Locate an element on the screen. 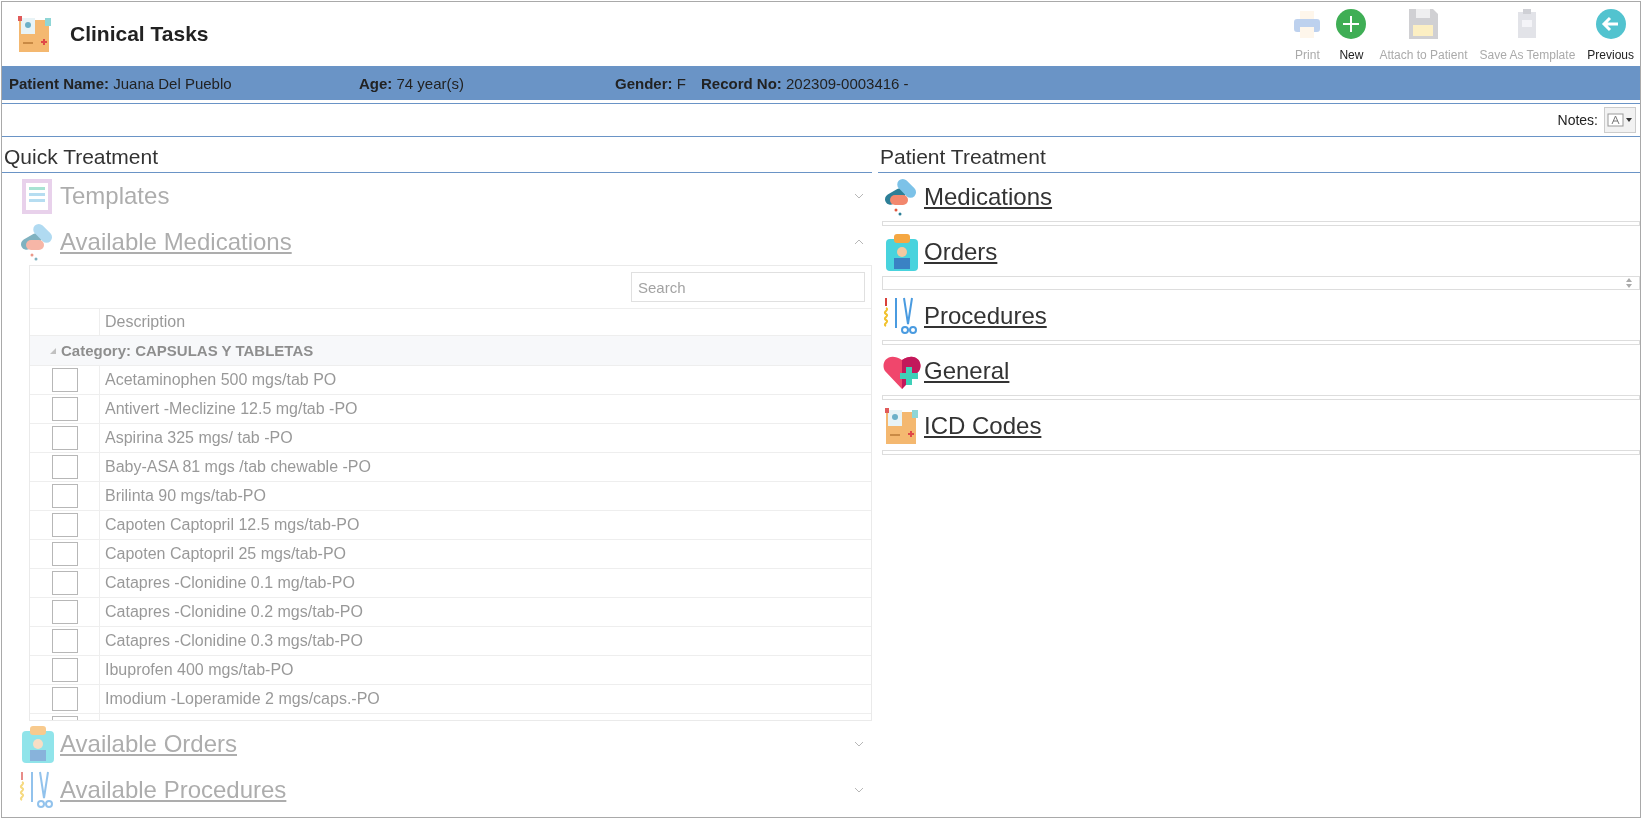  treatment-link: ICD Codes is located at coordinates (983, 426).